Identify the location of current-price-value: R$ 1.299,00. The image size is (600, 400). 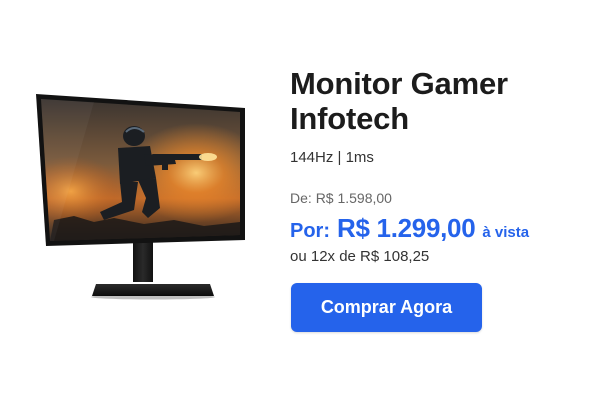
(406, 228).